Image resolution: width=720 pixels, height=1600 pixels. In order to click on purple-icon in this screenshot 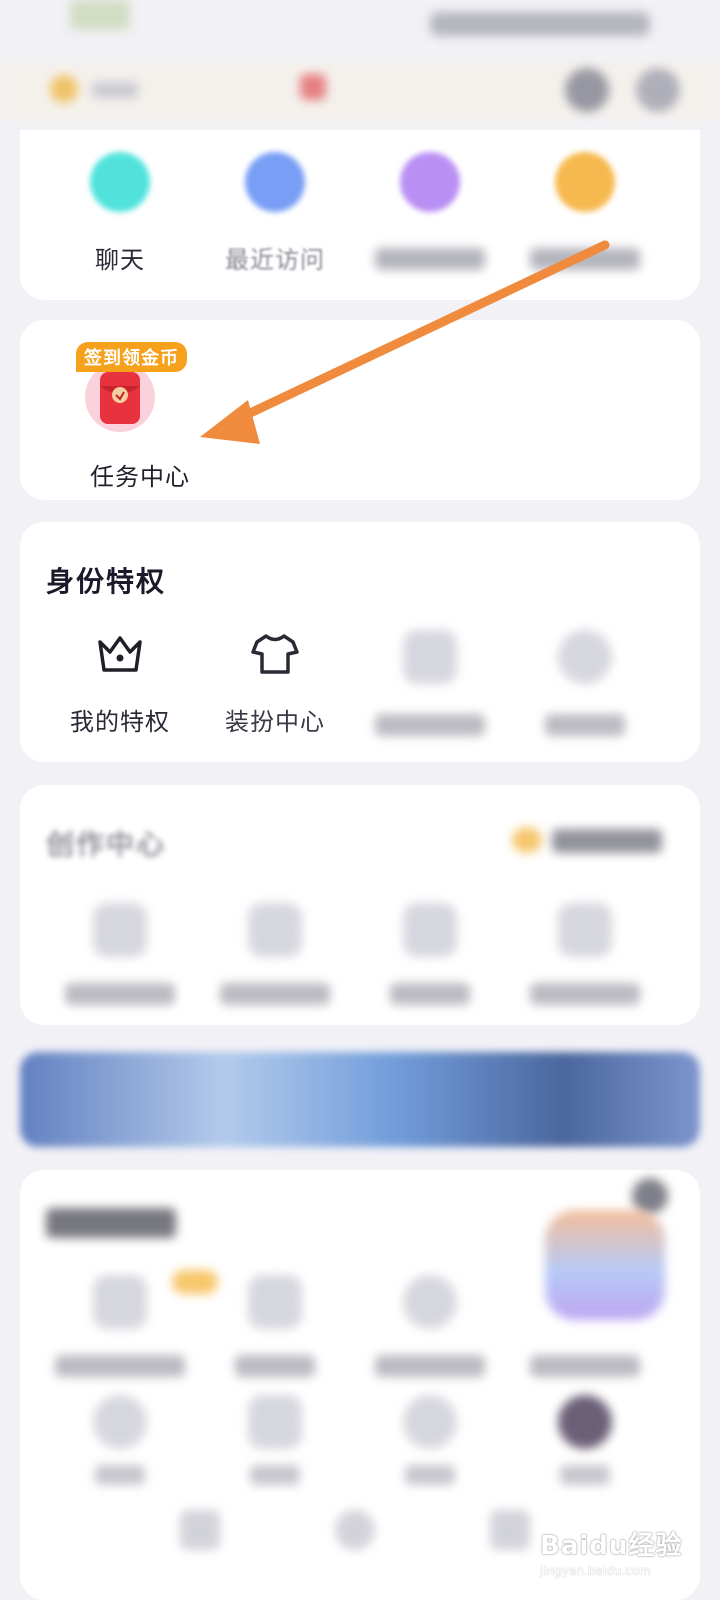, I will do `click(430, 182)`.